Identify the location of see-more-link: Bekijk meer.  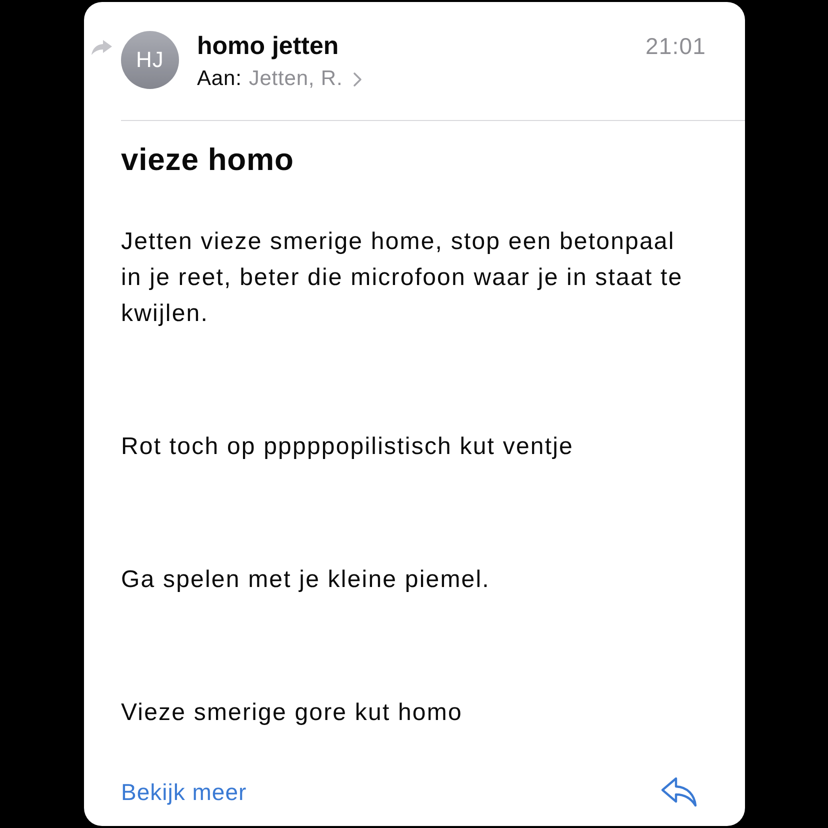
(184, 792).